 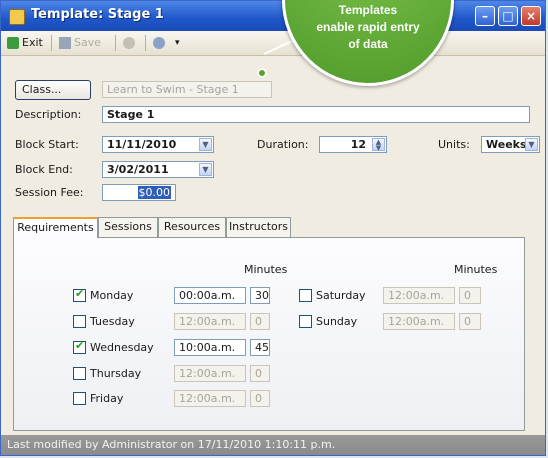 I want to click on wednesday-checkbox: ✔, so click(x=79, y=346).